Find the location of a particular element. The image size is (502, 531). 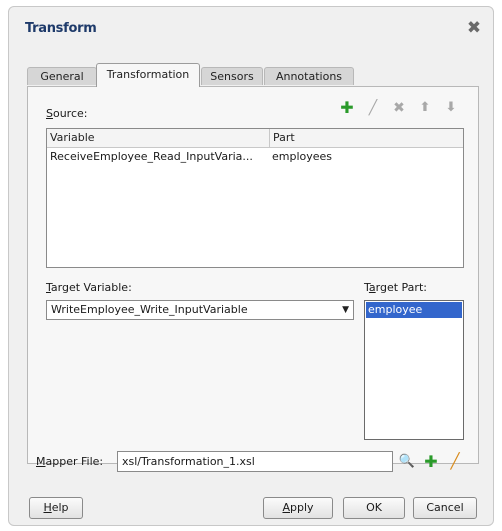

target-variable-label: Target Variable: is located at coordinates (89, 287).